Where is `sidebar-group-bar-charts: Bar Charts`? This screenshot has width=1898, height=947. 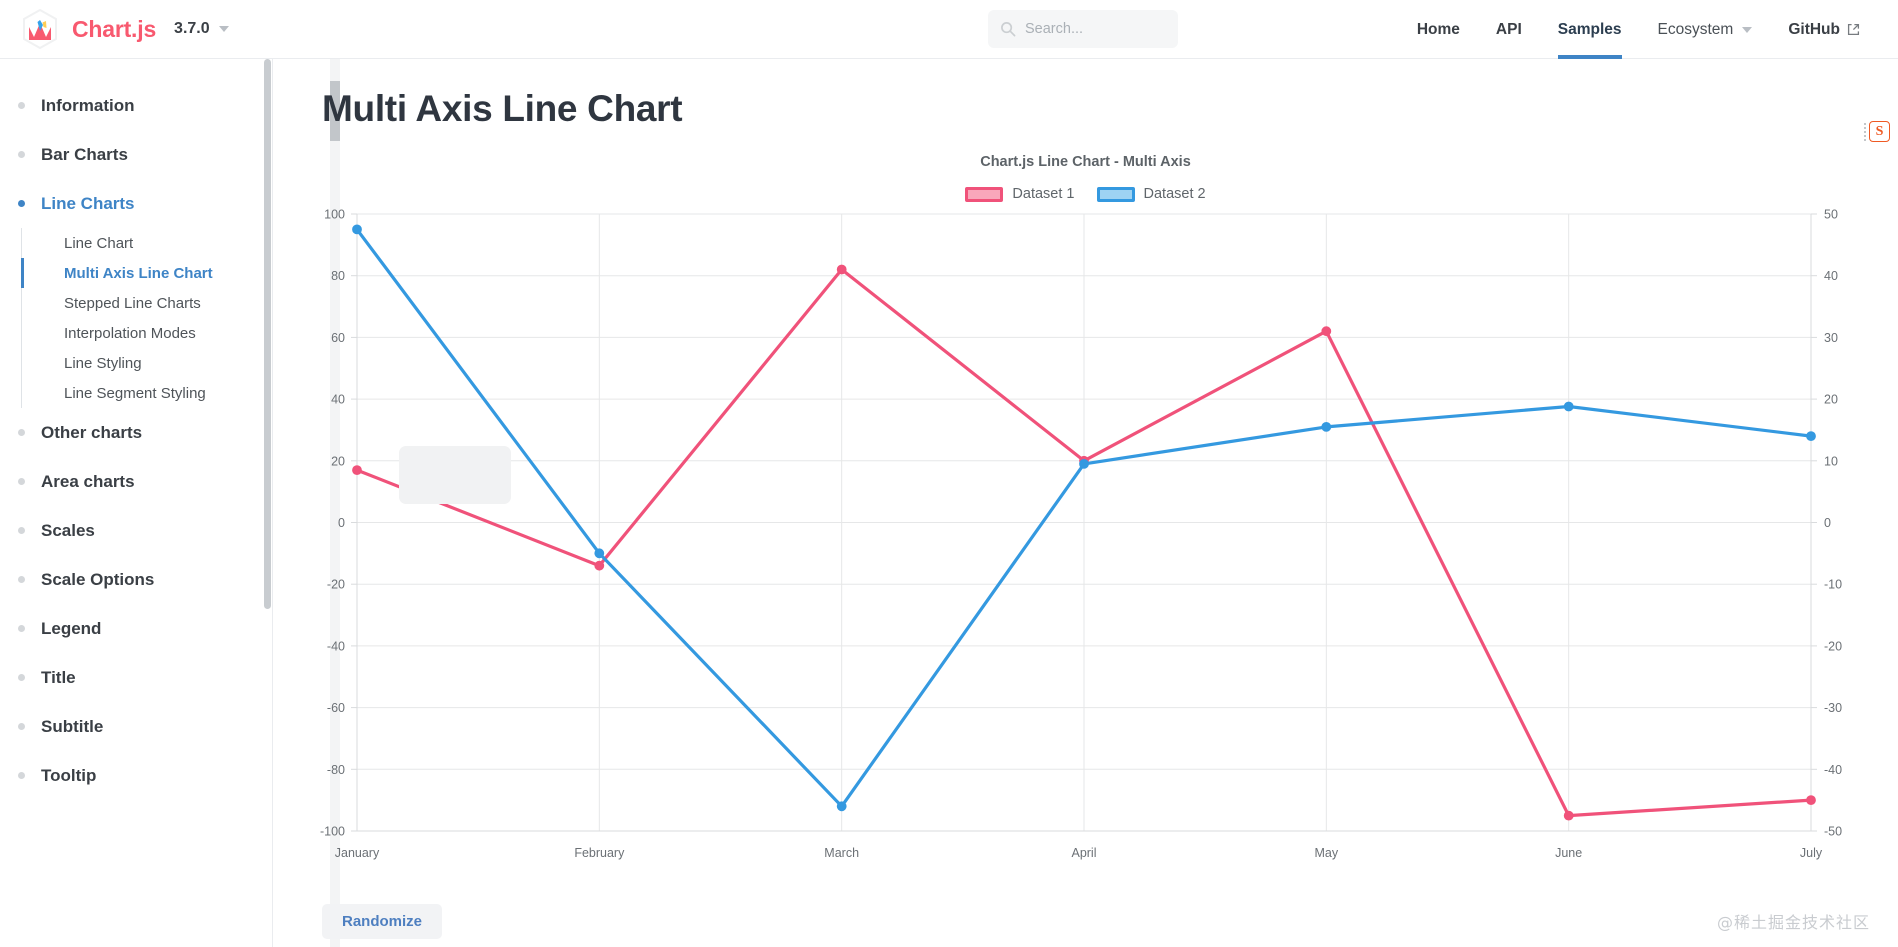
sidebar-group-bar-charts: Bar Charts is located at coordinates (136, 154).